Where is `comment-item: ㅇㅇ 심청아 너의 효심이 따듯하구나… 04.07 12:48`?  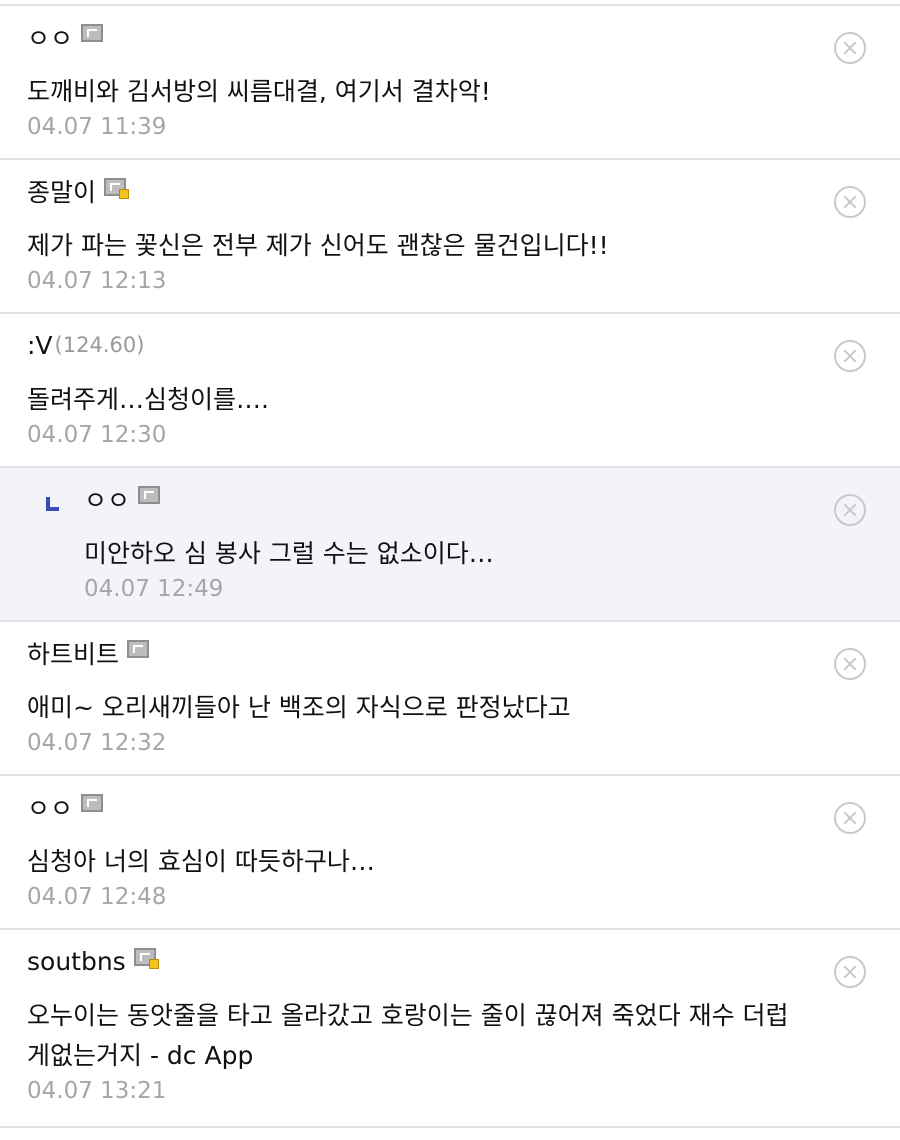 comment-item: ㅇㅇ 심청아 너의 효심이 따듯하구나… 04.07 12:48 is located at coordinates (450, 853).